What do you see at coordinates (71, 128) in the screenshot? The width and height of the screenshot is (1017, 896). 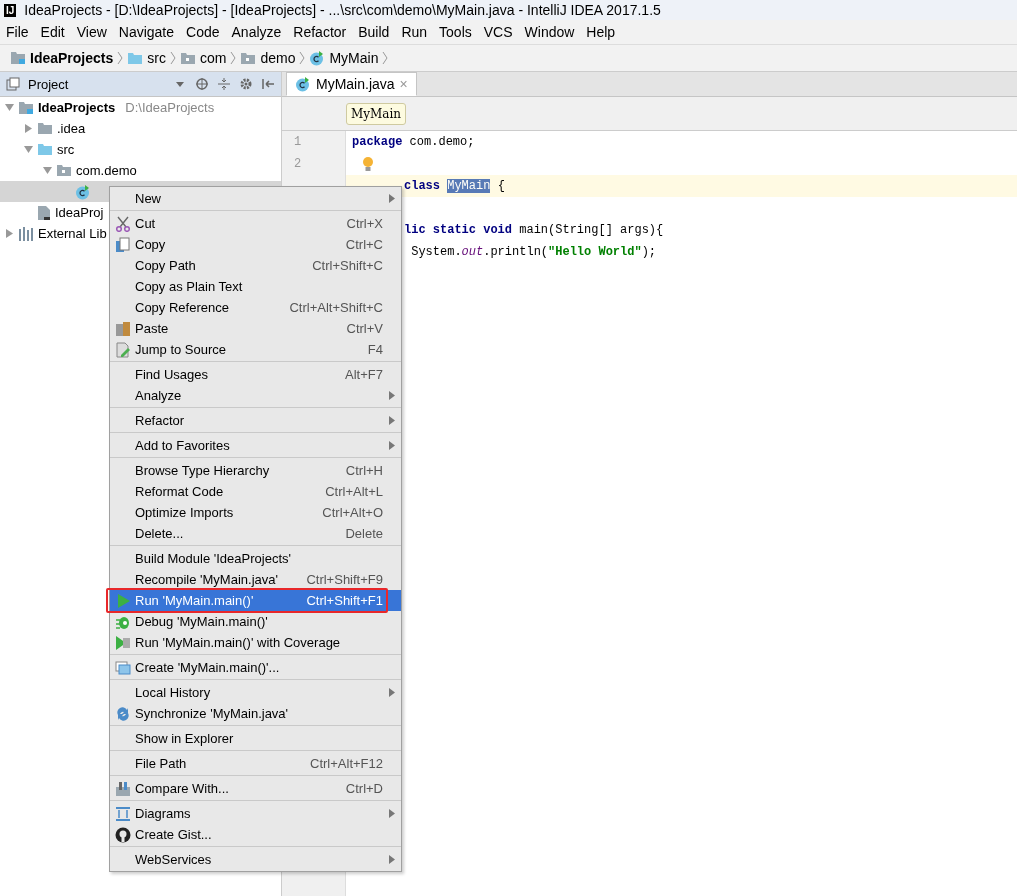 I see `tree-label: .idea` at bounding box center [71, 128].